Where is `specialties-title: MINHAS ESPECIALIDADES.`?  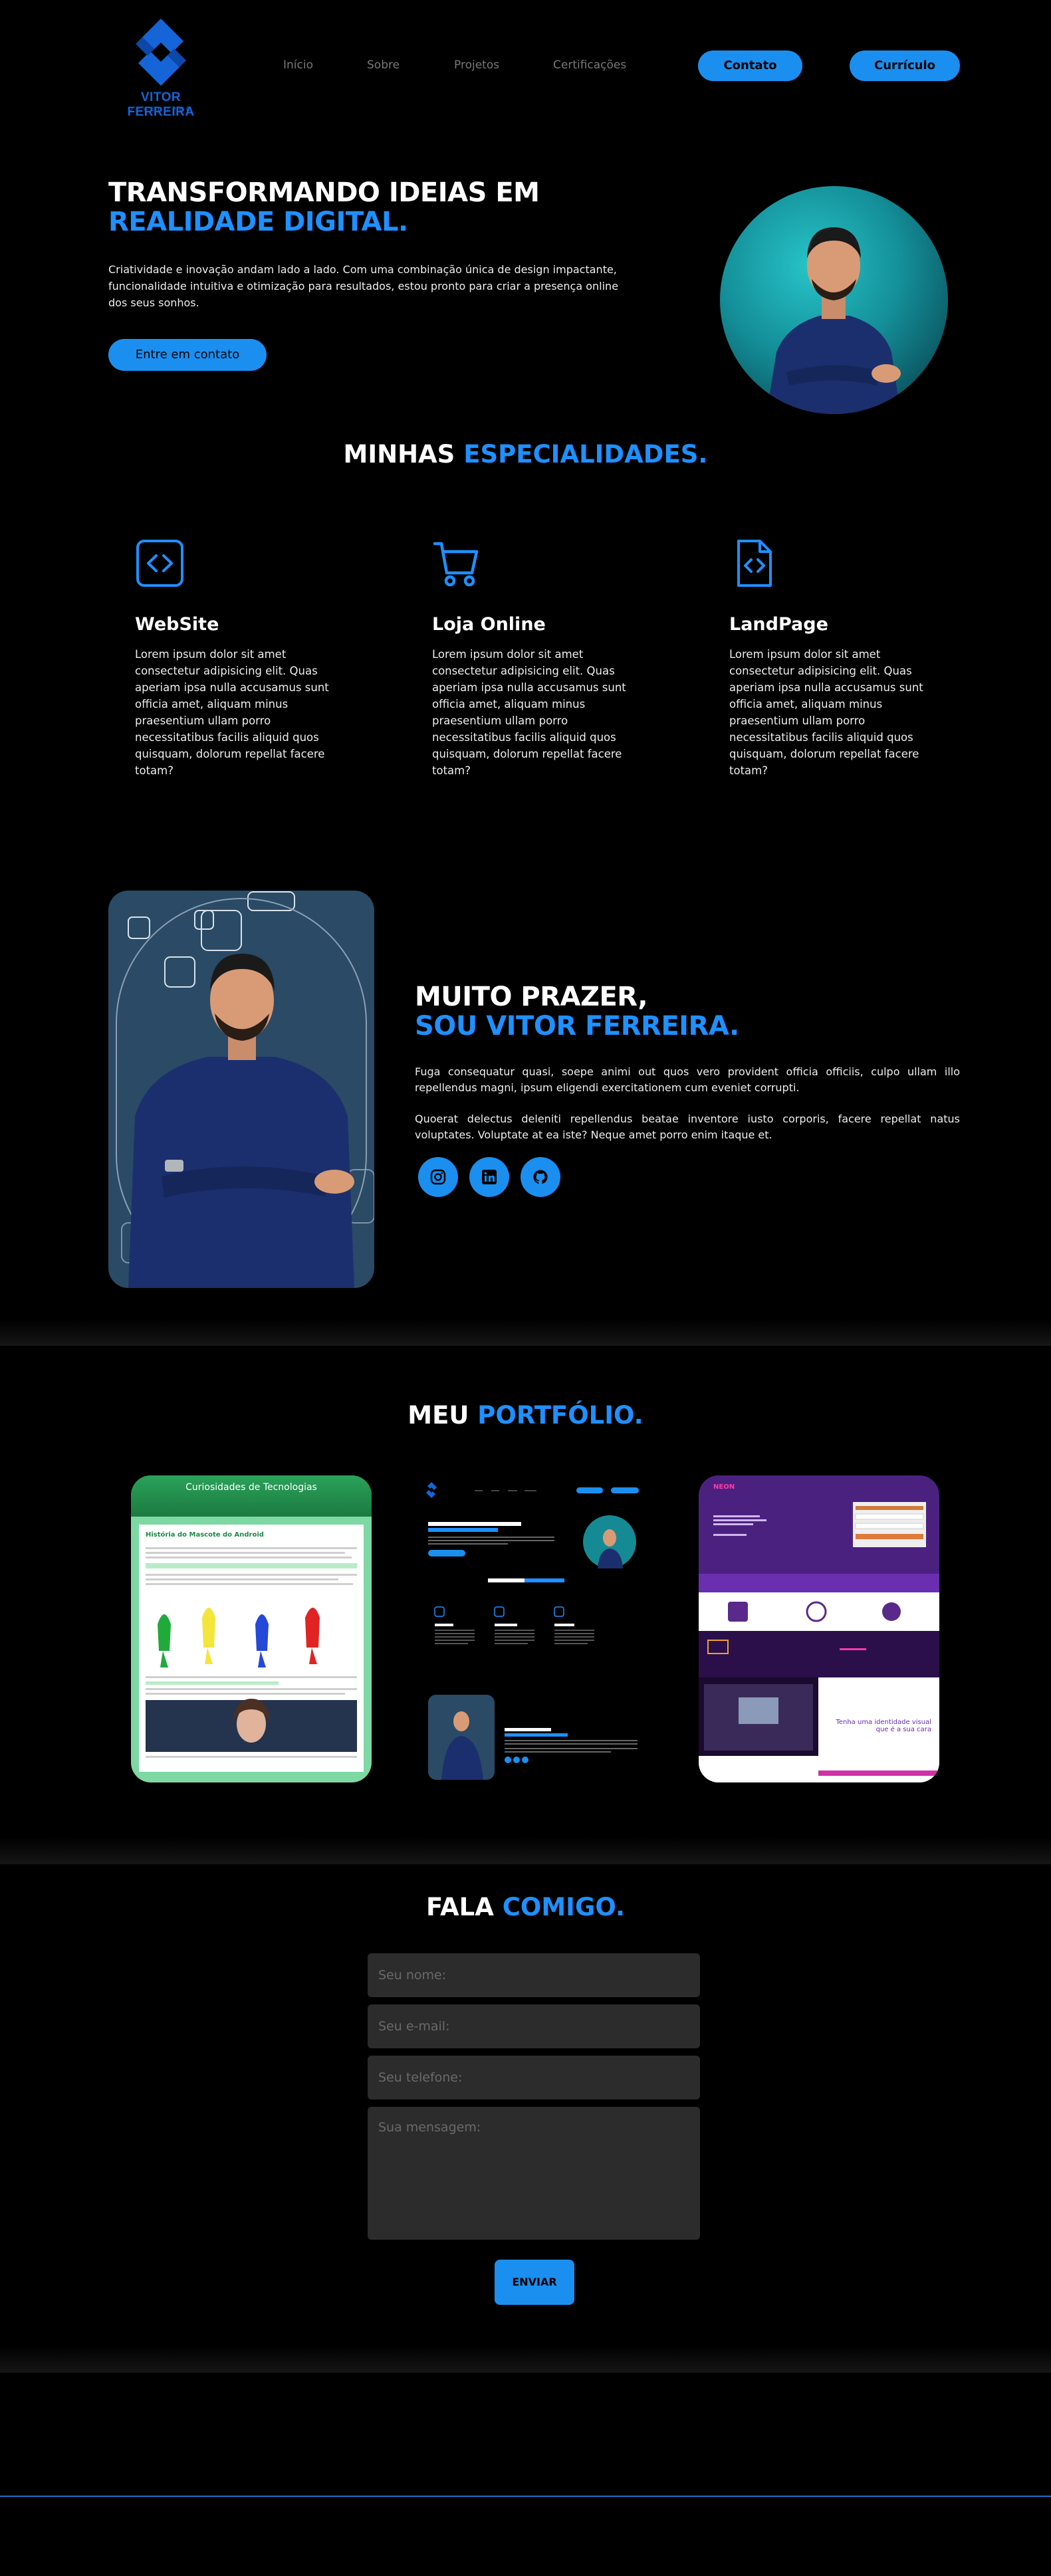 specialties-title: MINHAS ESPECIALIDADES. is located at coordinates (525, 454).